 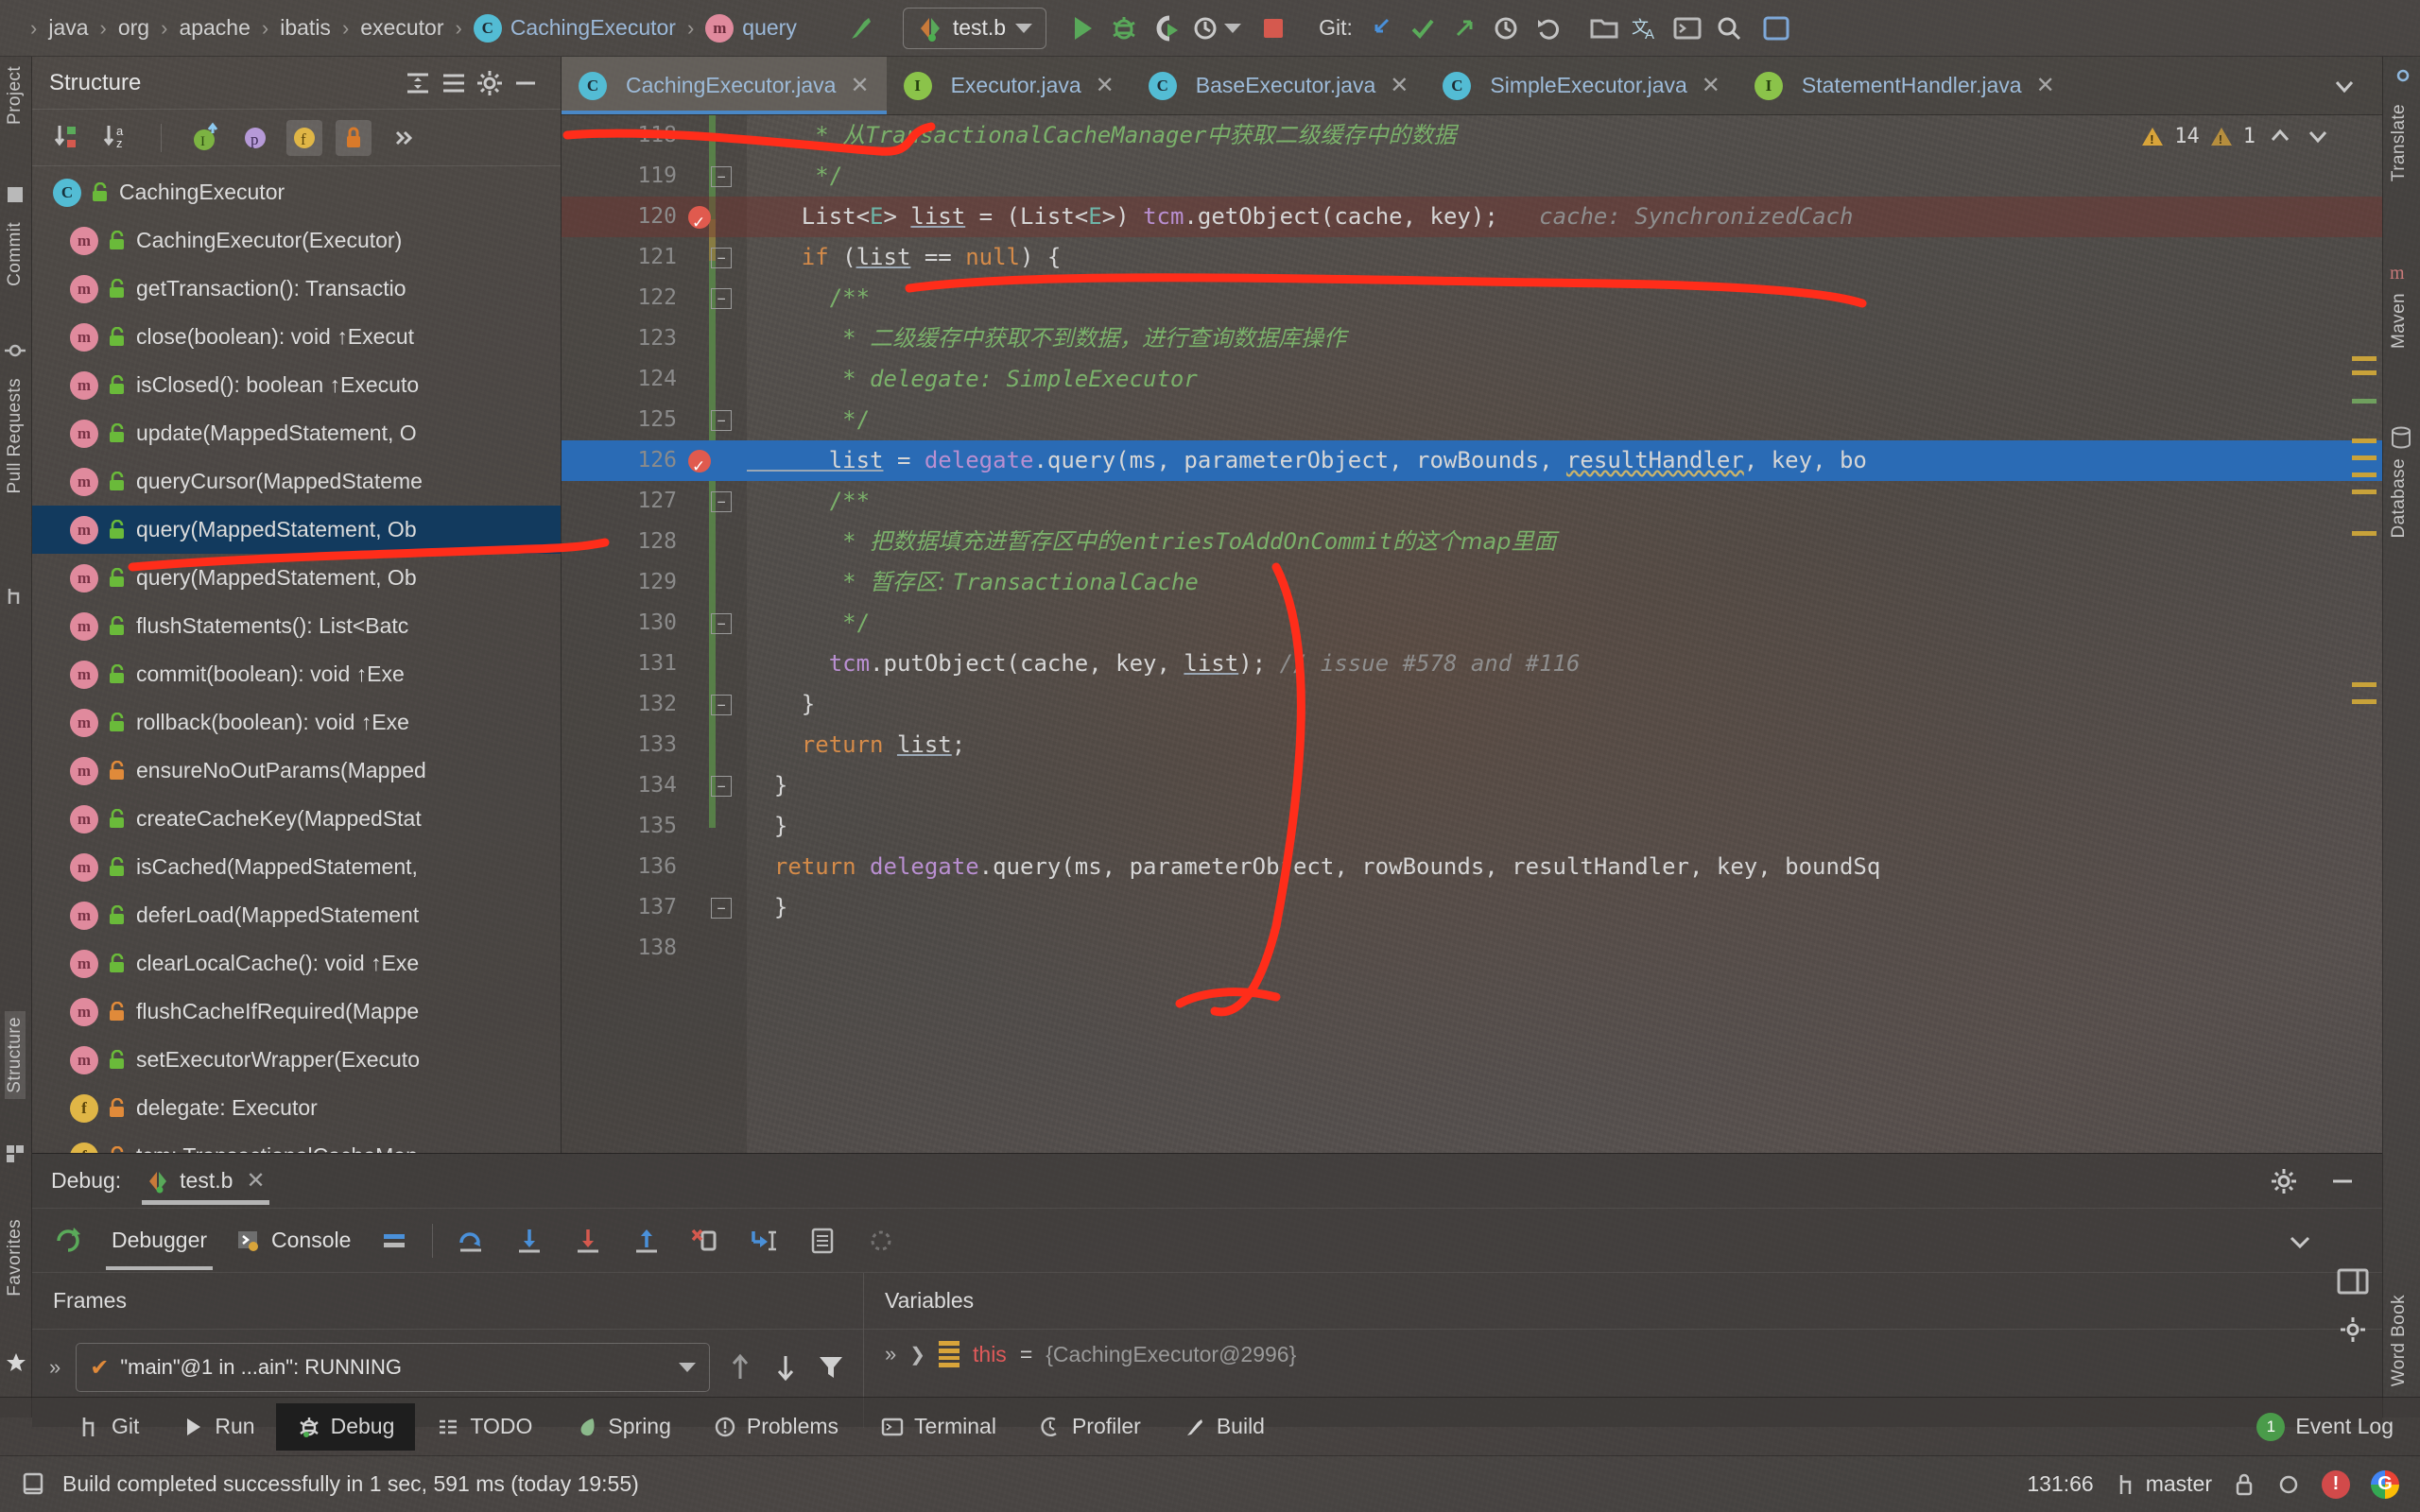 What do you see at coordinates (296, 867) in the screenshot?
I see `structure-item: m isCached(MappedStatement,` at bounding box center [296, 867].